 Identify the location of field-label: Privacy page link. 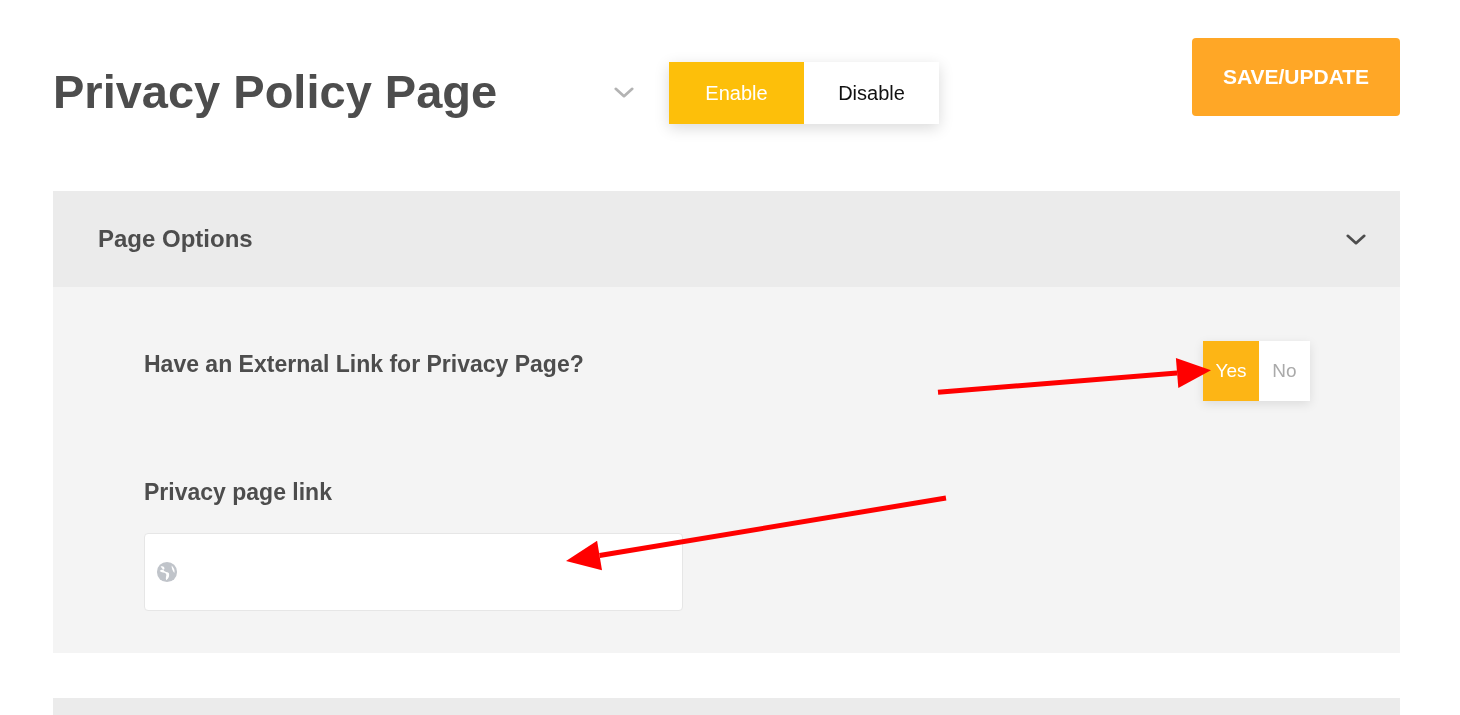
(238, 492).